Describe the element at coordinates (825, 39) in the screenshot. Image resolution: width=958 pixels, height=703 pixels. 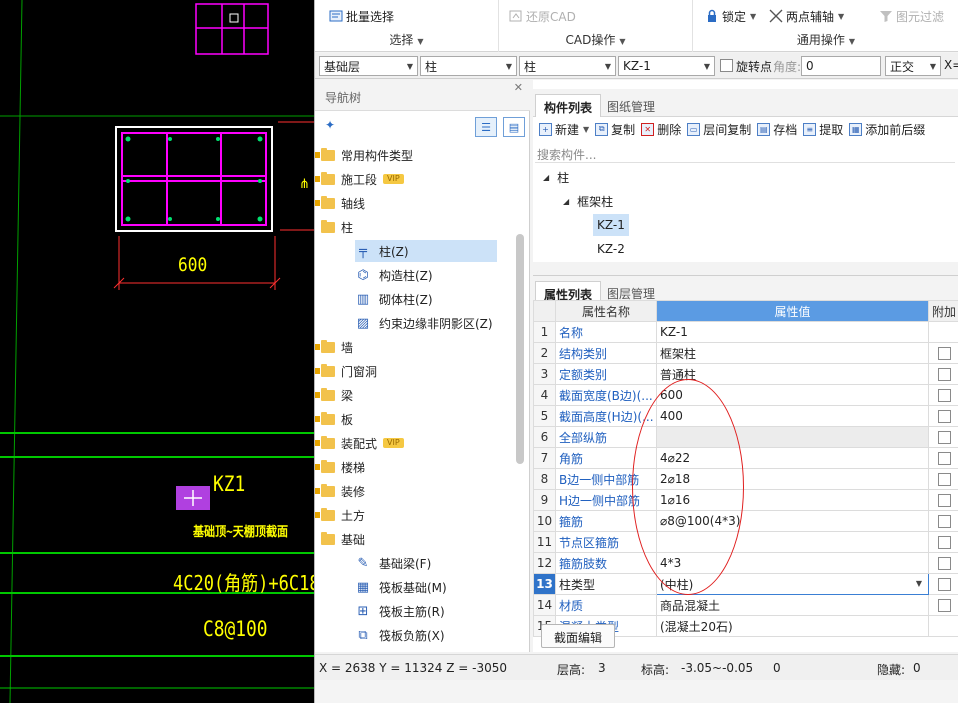
I see `ribbon-group-label: 通用操作 ▼` at that location.